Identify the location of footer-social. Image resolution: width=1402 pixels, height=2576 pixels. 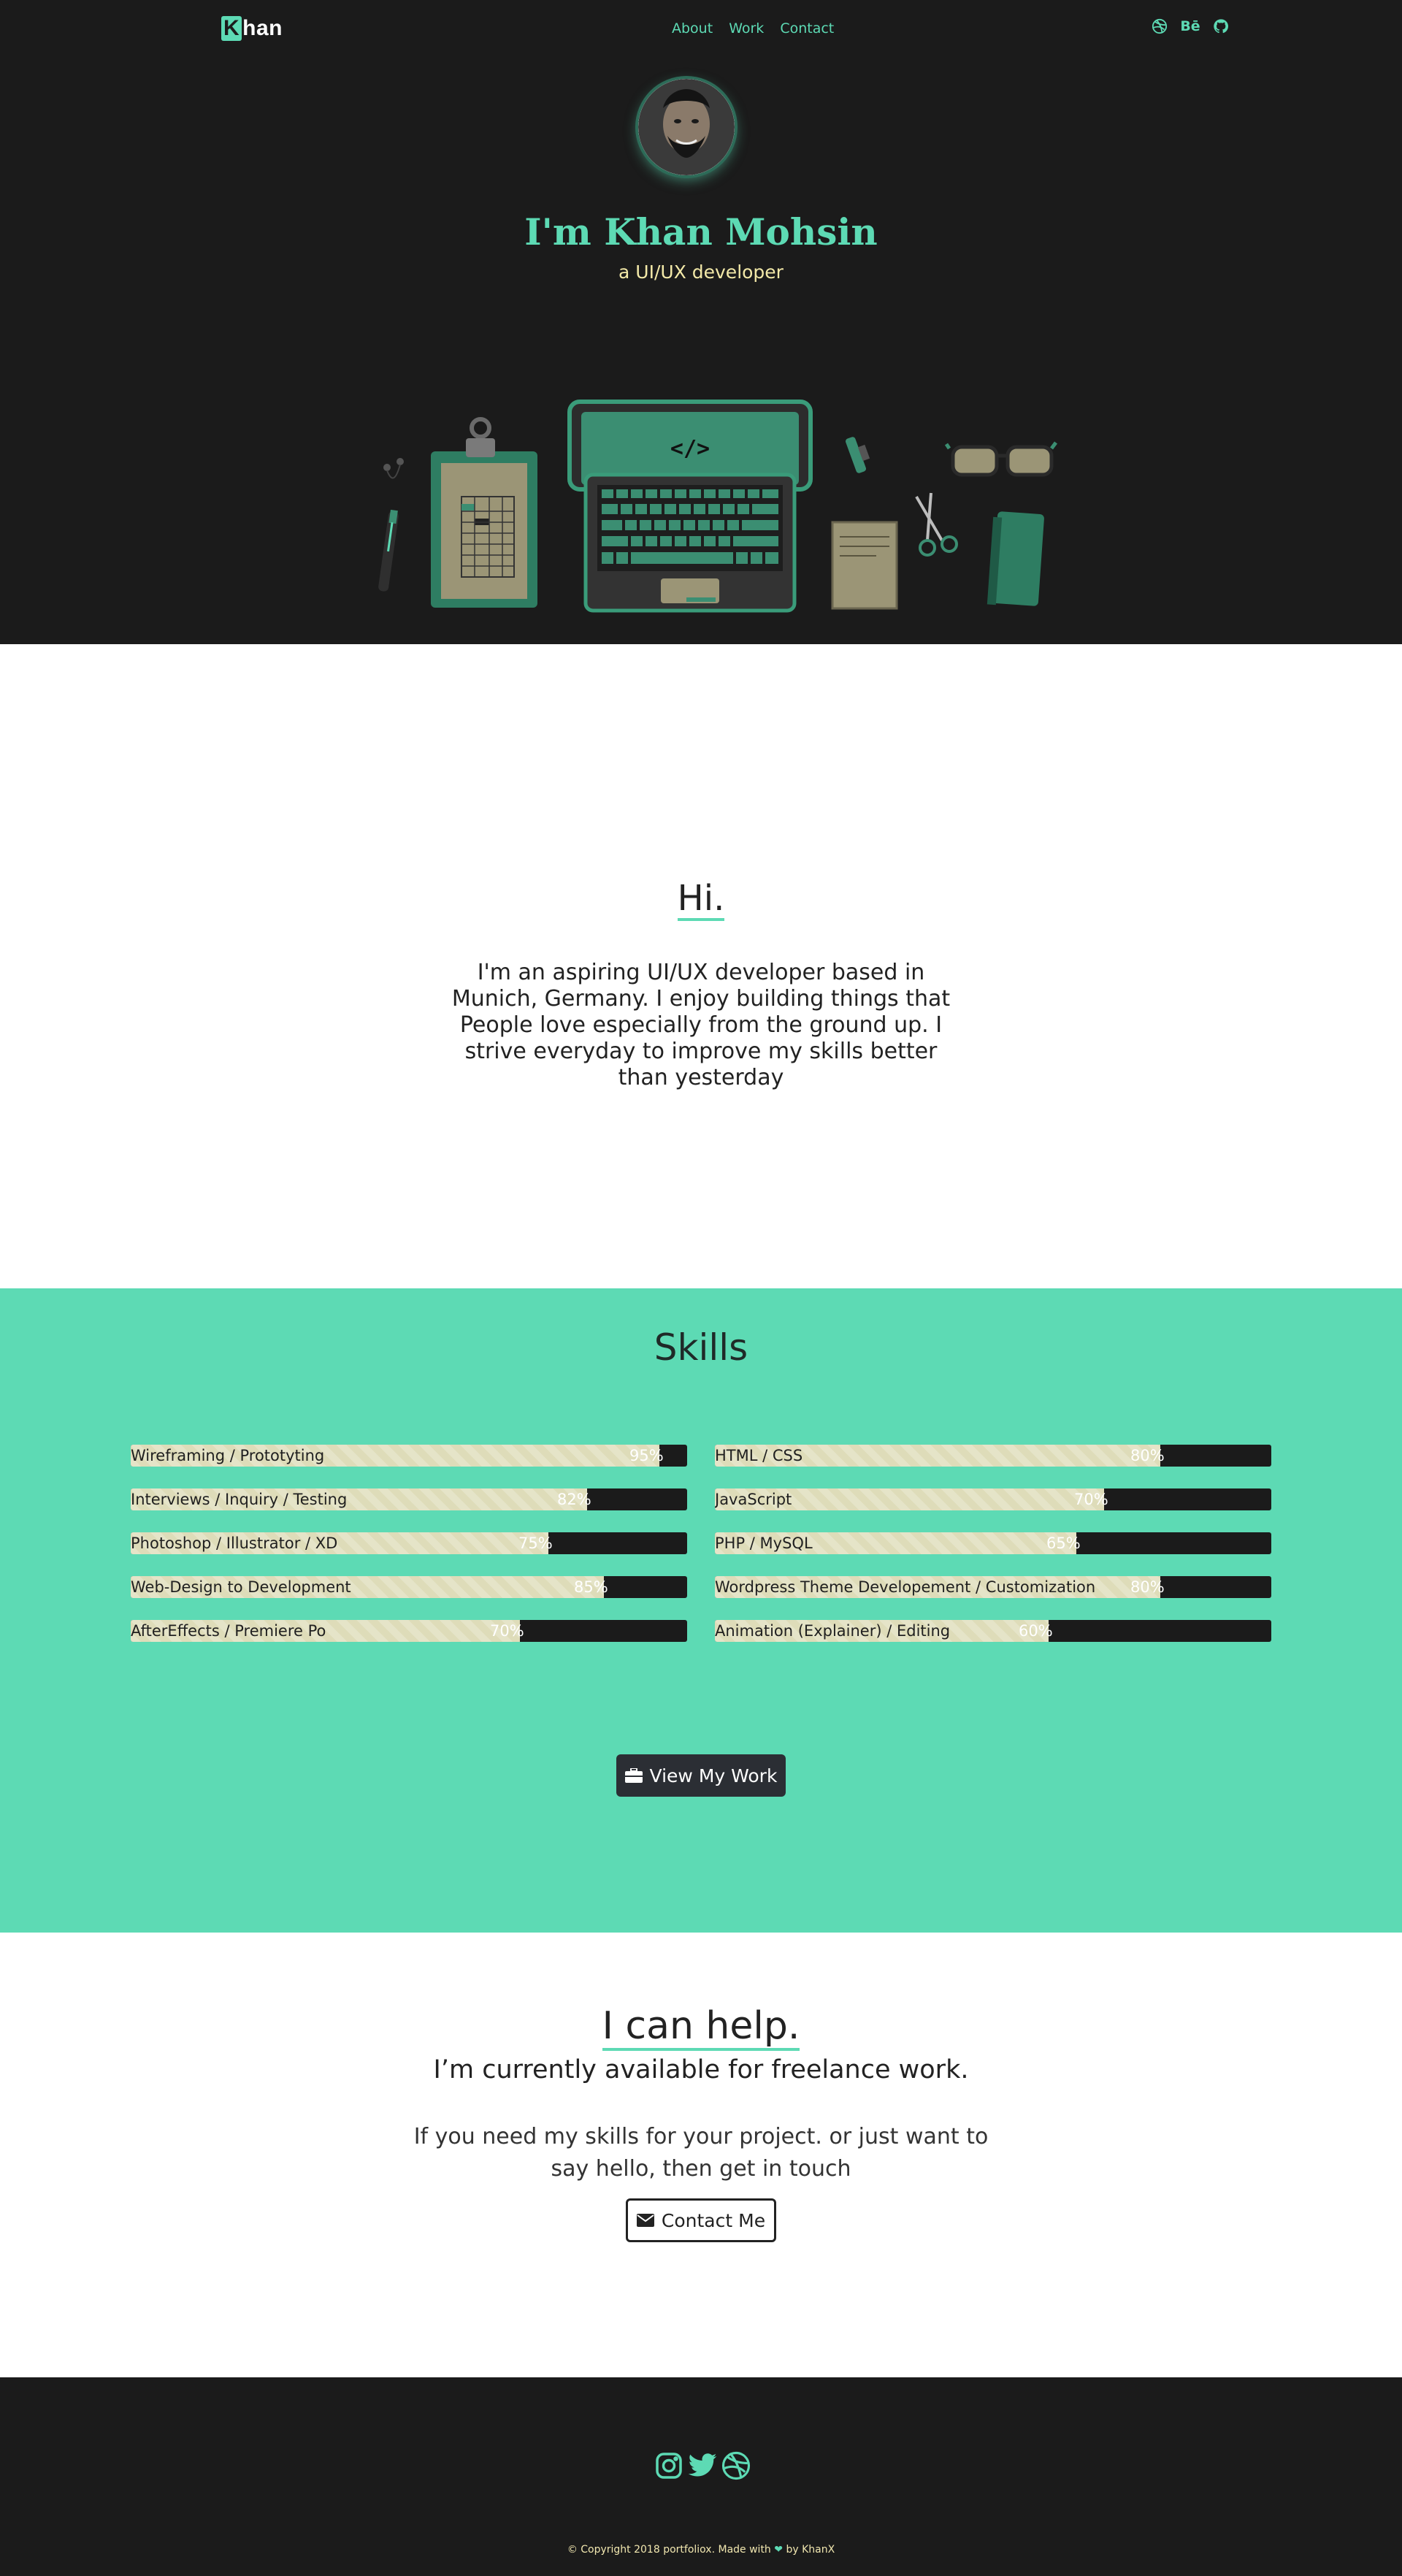
(702, 2465).